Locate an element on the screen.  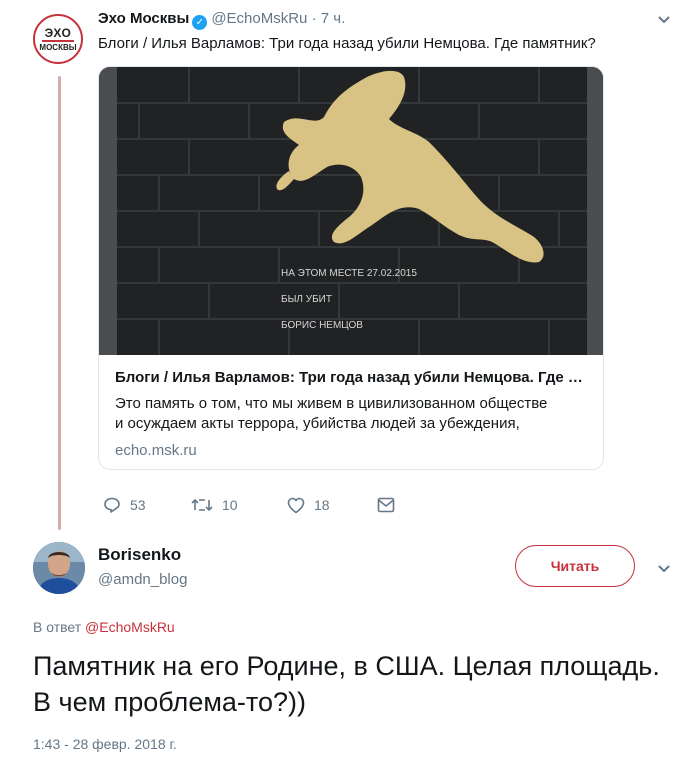
message-icon is located at coordinates (386, 505).